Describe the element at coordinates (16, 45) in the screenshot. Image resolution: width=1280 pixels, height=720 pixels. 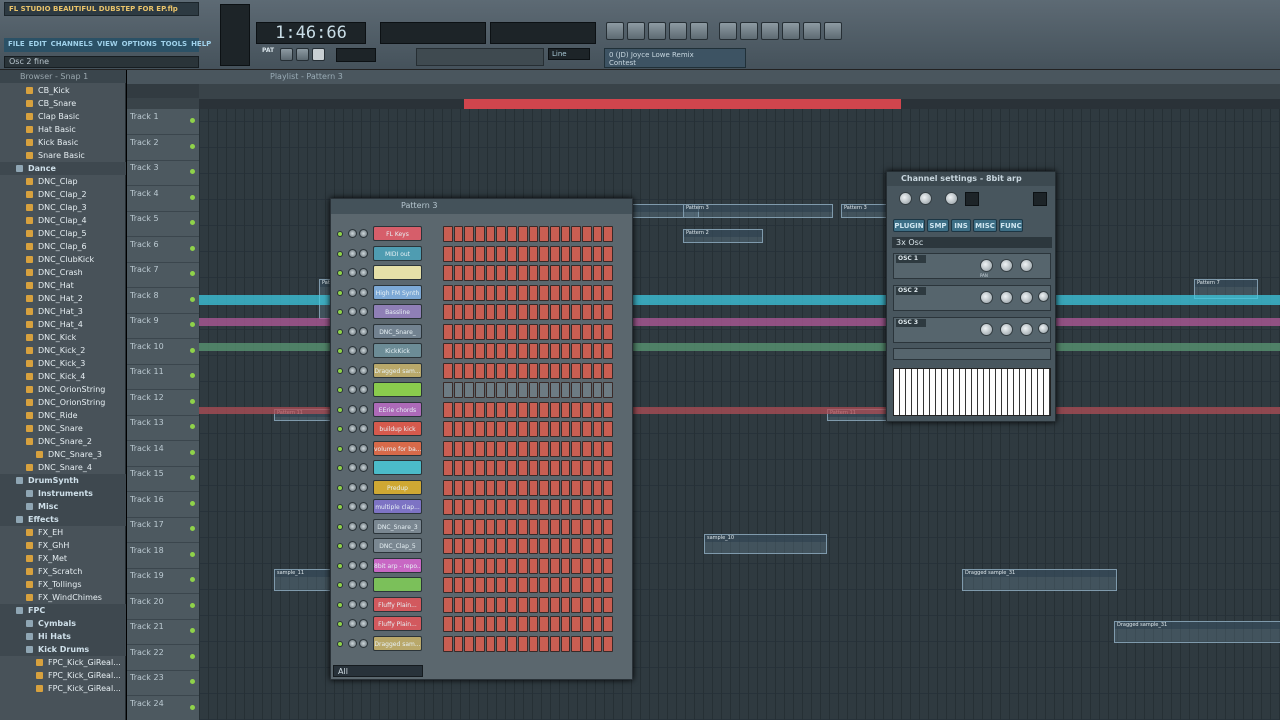
I see `menu-file: FILE` at that location.